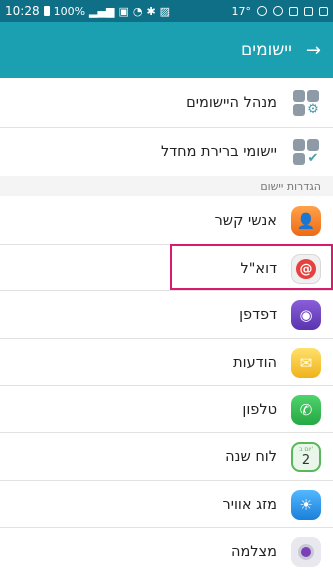 This screenshot has height=582, width=333. Describe the element at coordinates (231, 103) in the screenshot. I see `list-item-label: מנהל היישומים` at that location.